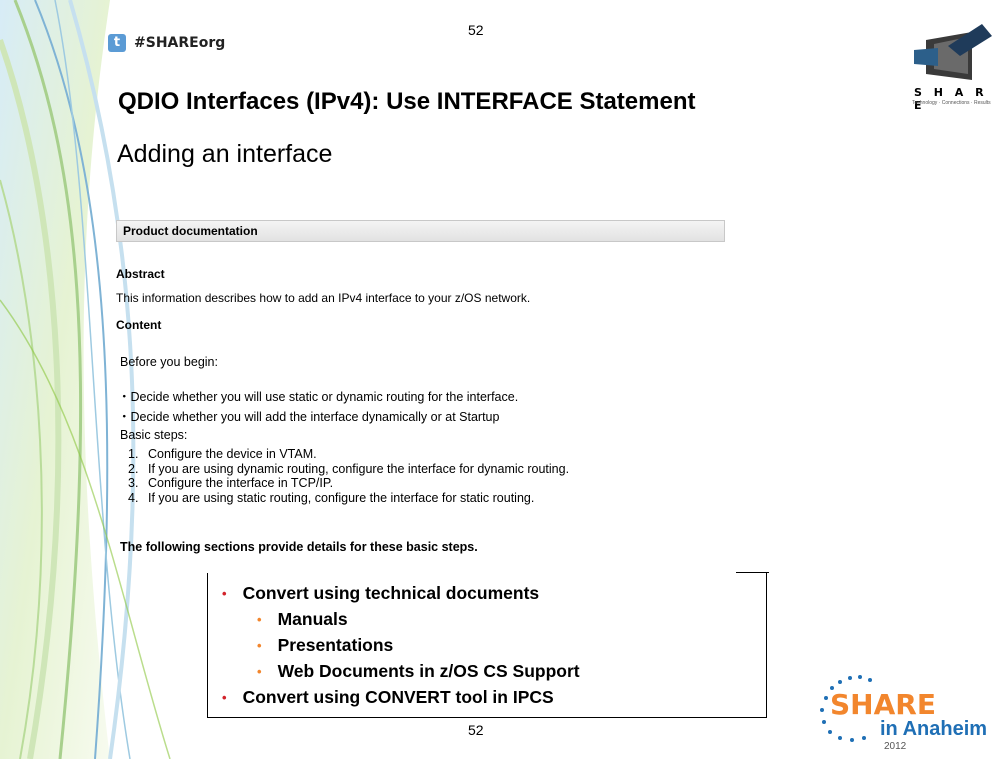  Describe the element at coordinates (895, 746) in the screenshot. I see `anaheim-year: 2012` at that location.